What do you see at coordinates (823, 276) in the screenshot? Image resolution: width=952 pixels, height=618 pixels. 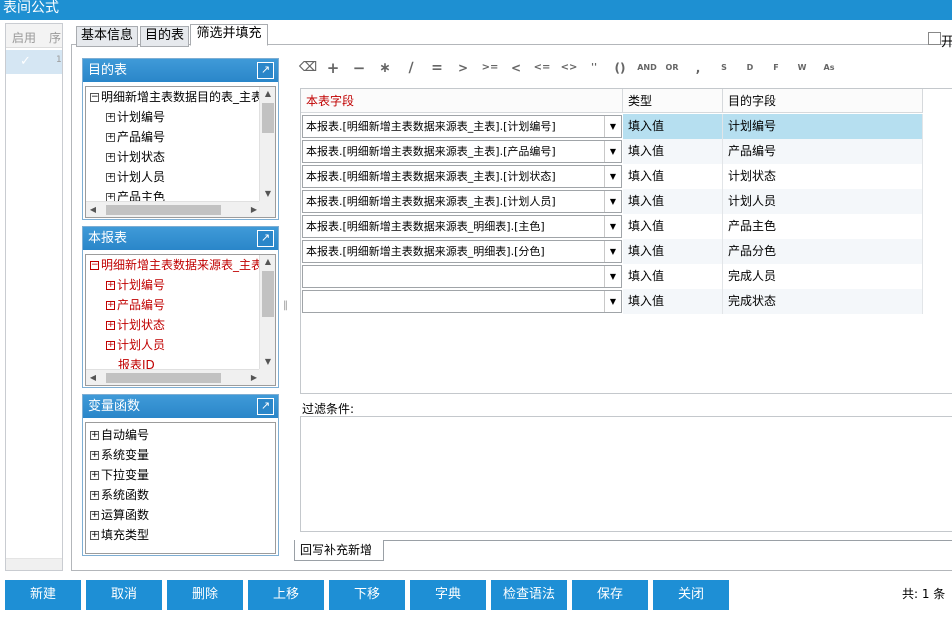 I see `target-field-cell: 完成人员` at bounding box center [823, 276].